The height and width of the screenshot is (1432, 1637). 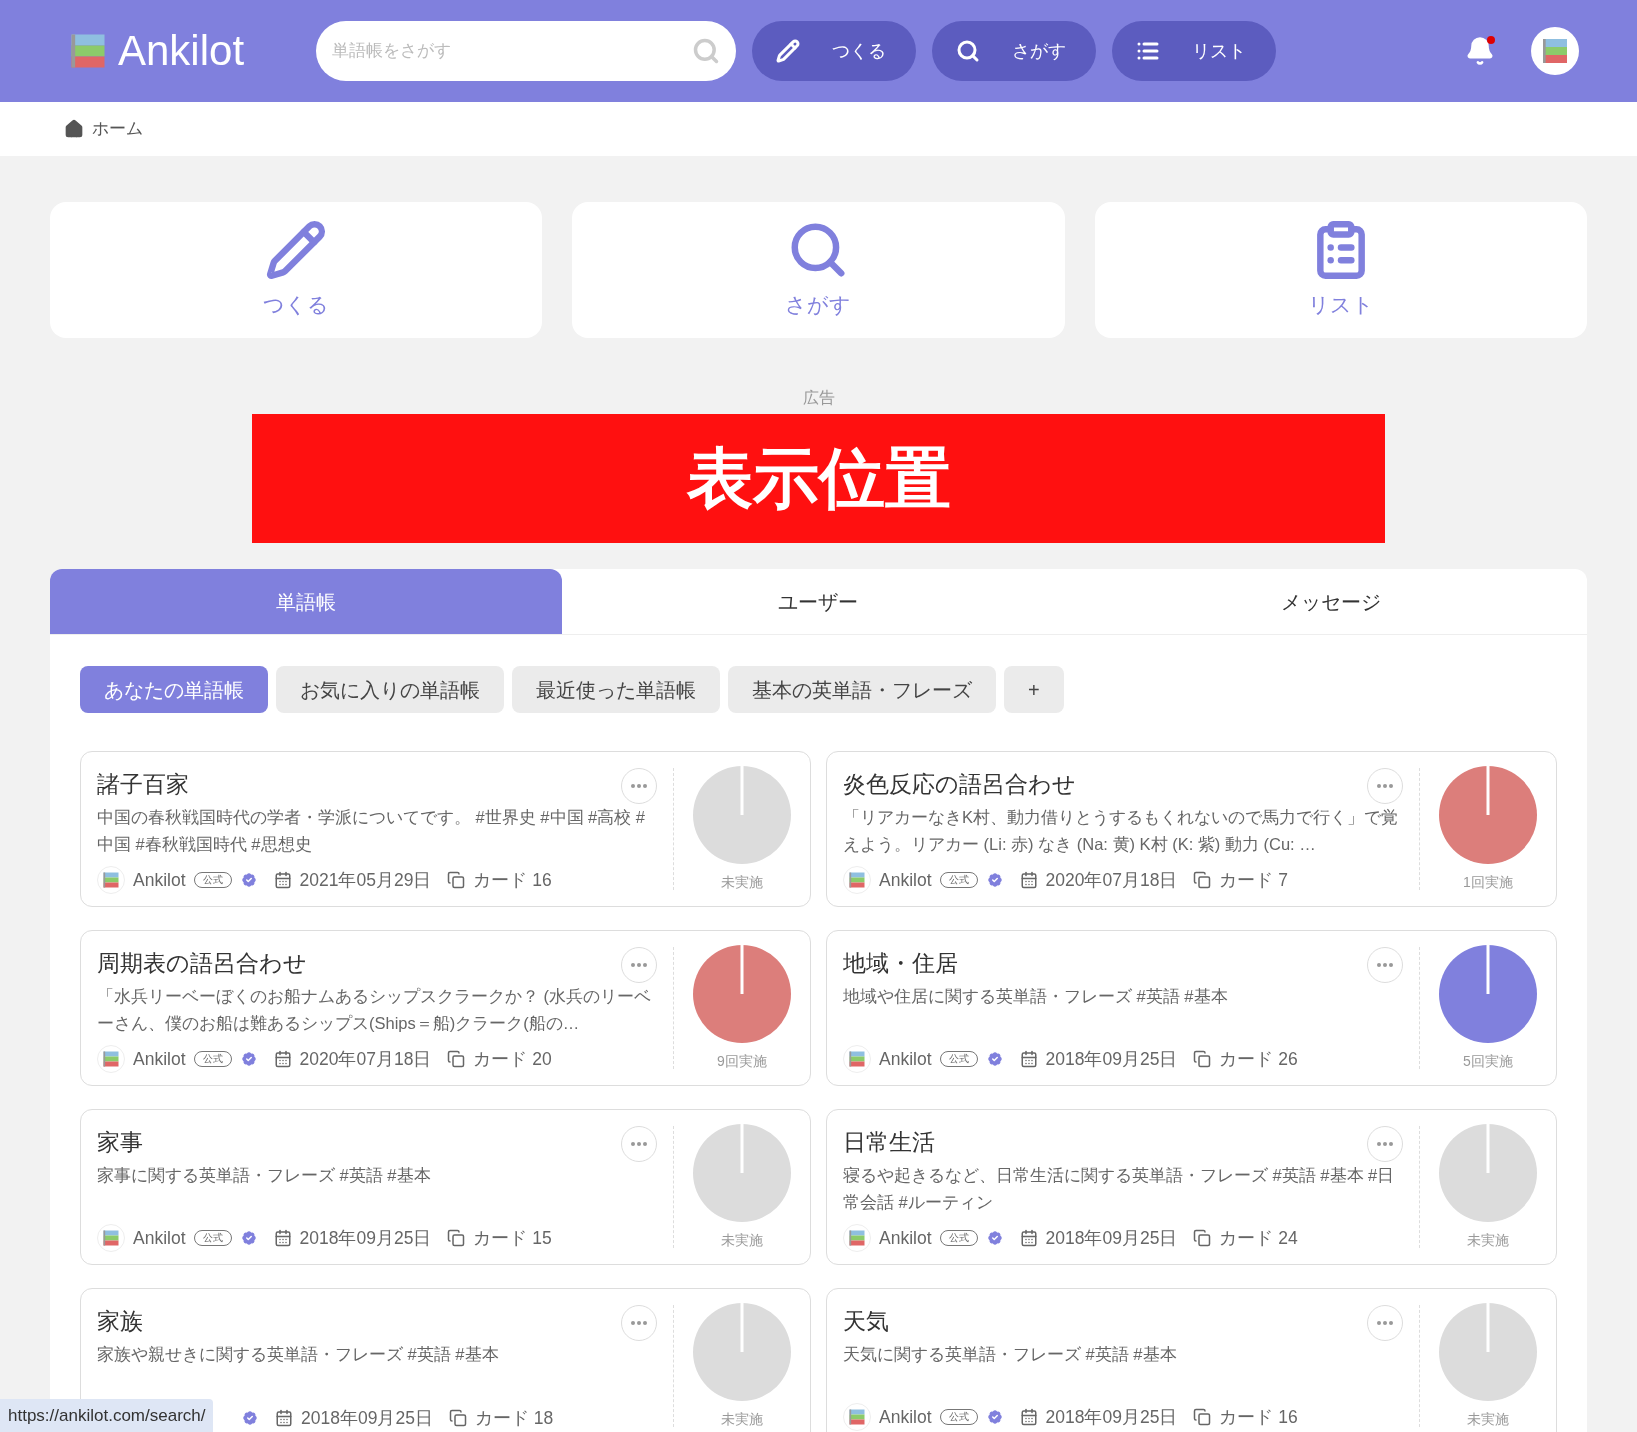 What do you see at coordinates (616, 689) in the screenshot?
I see `filter-chip: 最近使った単語帳` at bounding box center [616, 689].